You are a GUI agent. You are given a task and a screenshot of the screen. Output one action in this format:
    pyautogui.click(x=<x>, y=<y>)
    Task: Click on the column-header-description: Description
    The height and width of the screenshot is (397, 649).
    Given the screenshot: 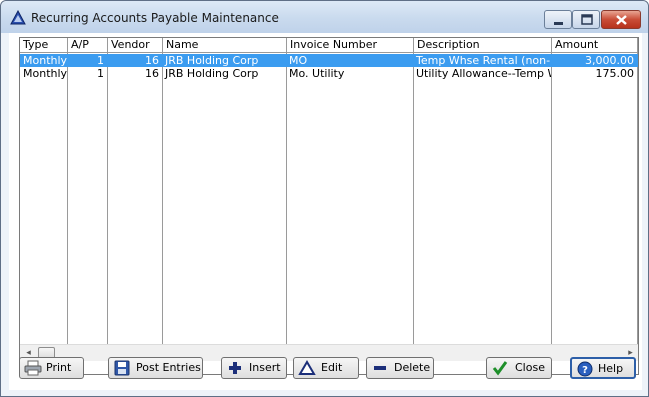 What is the action you would take?
    pyautogui.click(x=483, y=45)
    